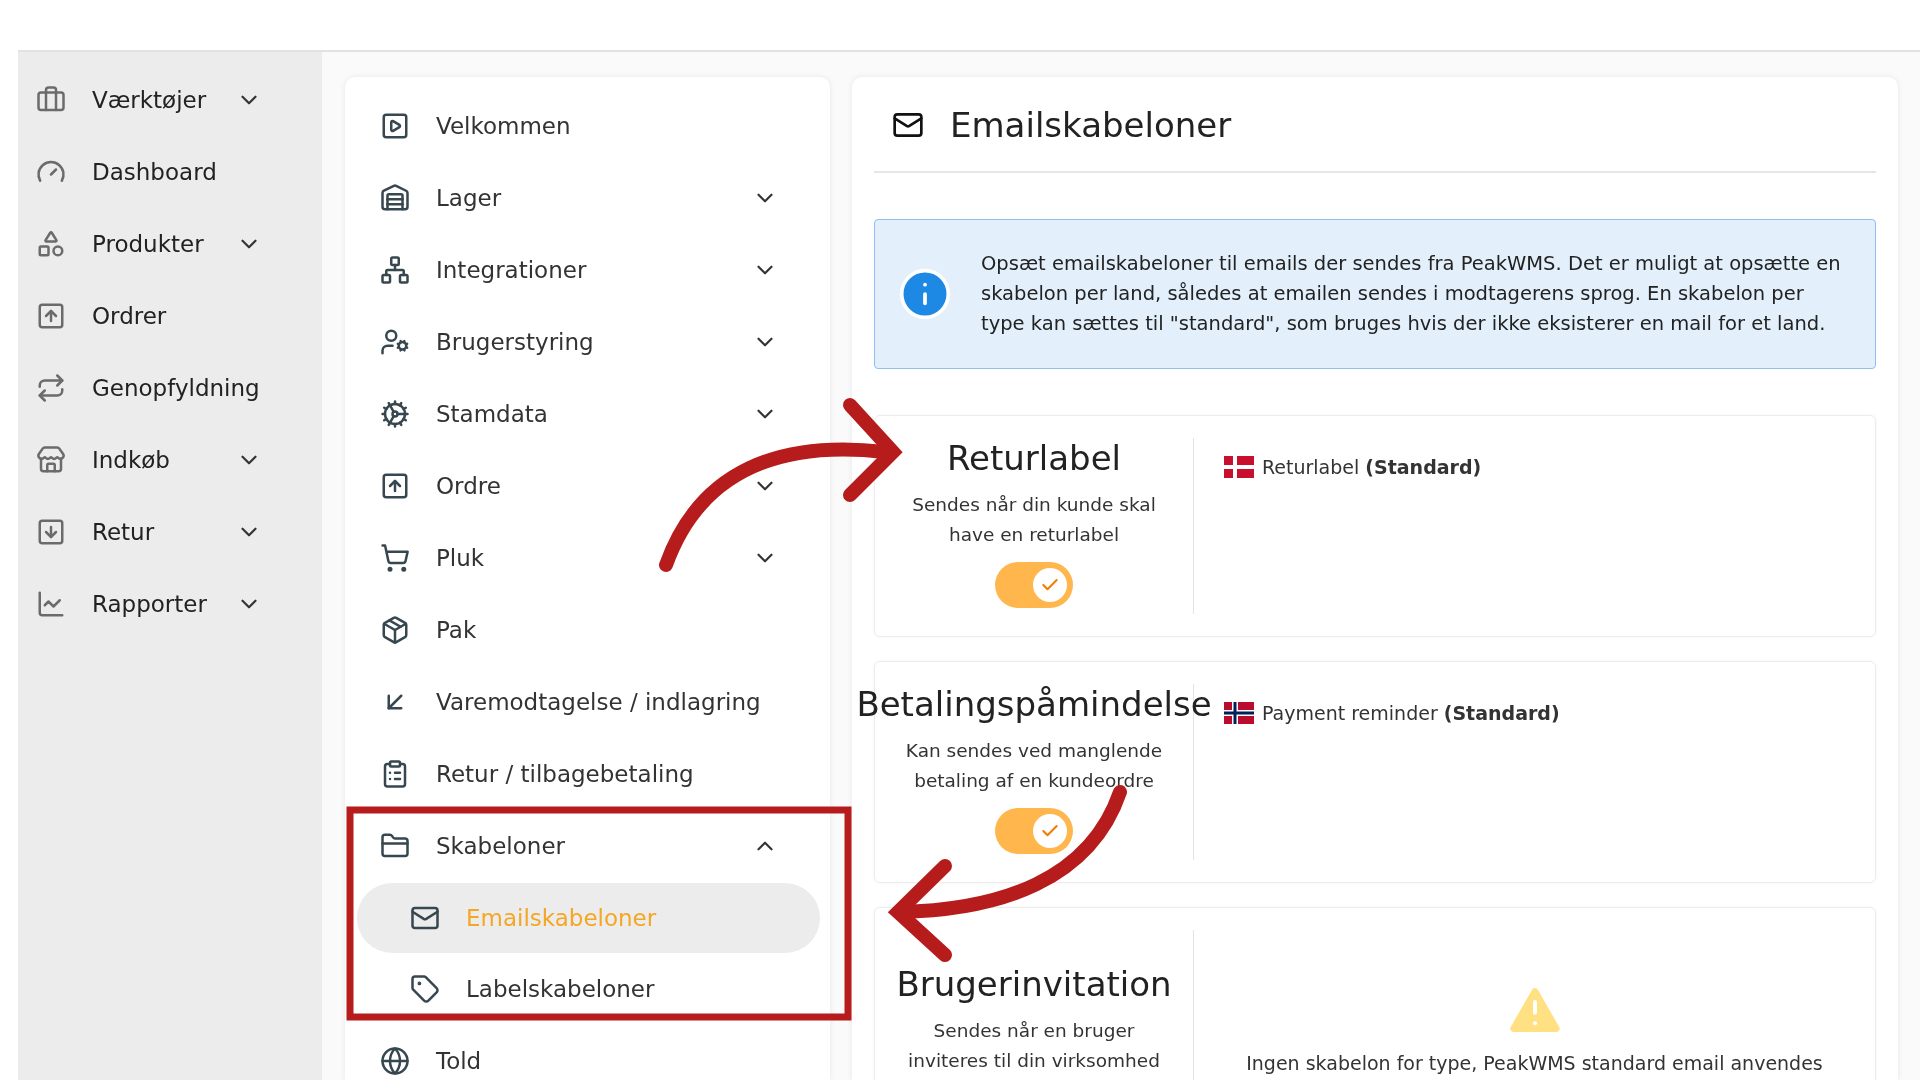 The image size is (1920, 1080). I want to click on menu-item: Brugerstyring, so click(587, 342).